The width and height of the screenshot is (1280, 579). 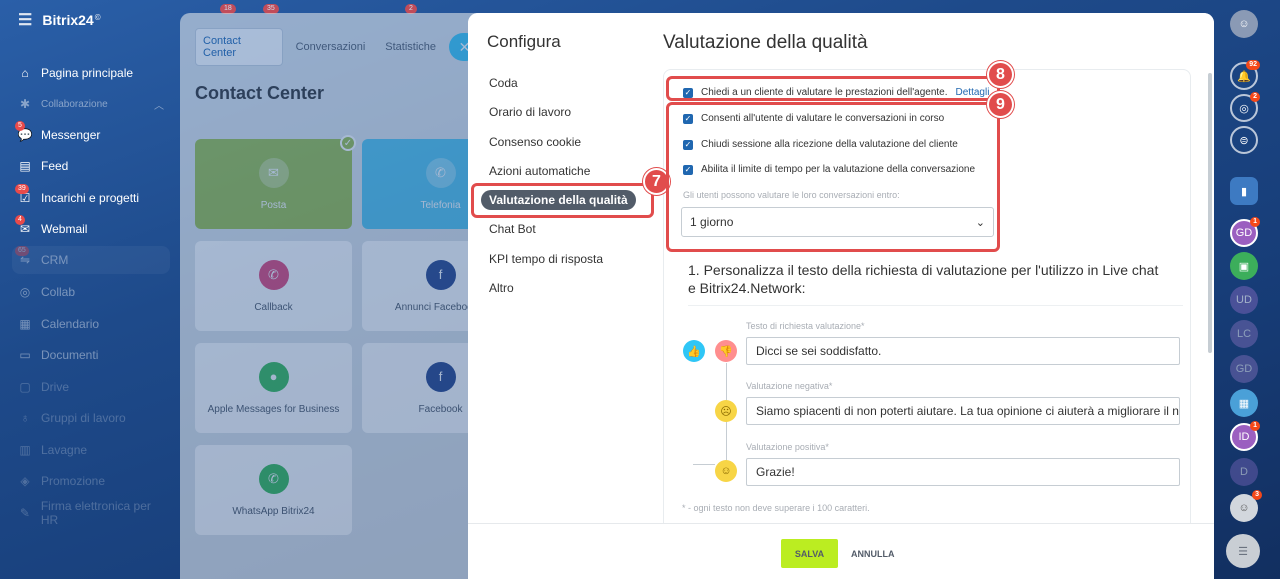 What do you see at coordinates (20, 126) in the screenshot?
I see `count-badge: 5` at bounding box center [20, 126].